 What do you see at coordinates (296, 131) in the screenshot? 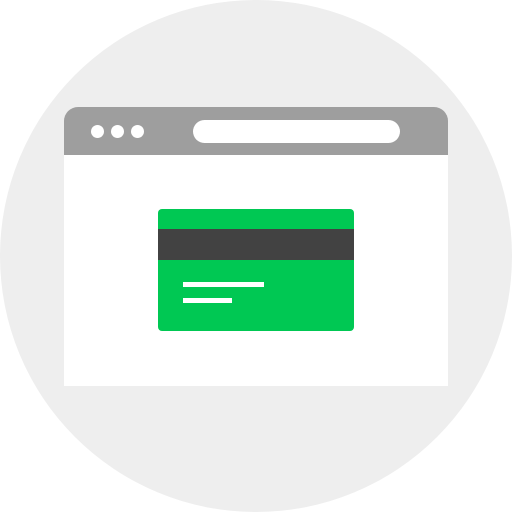
I see `address-bar` at bounding box center [296, 131].